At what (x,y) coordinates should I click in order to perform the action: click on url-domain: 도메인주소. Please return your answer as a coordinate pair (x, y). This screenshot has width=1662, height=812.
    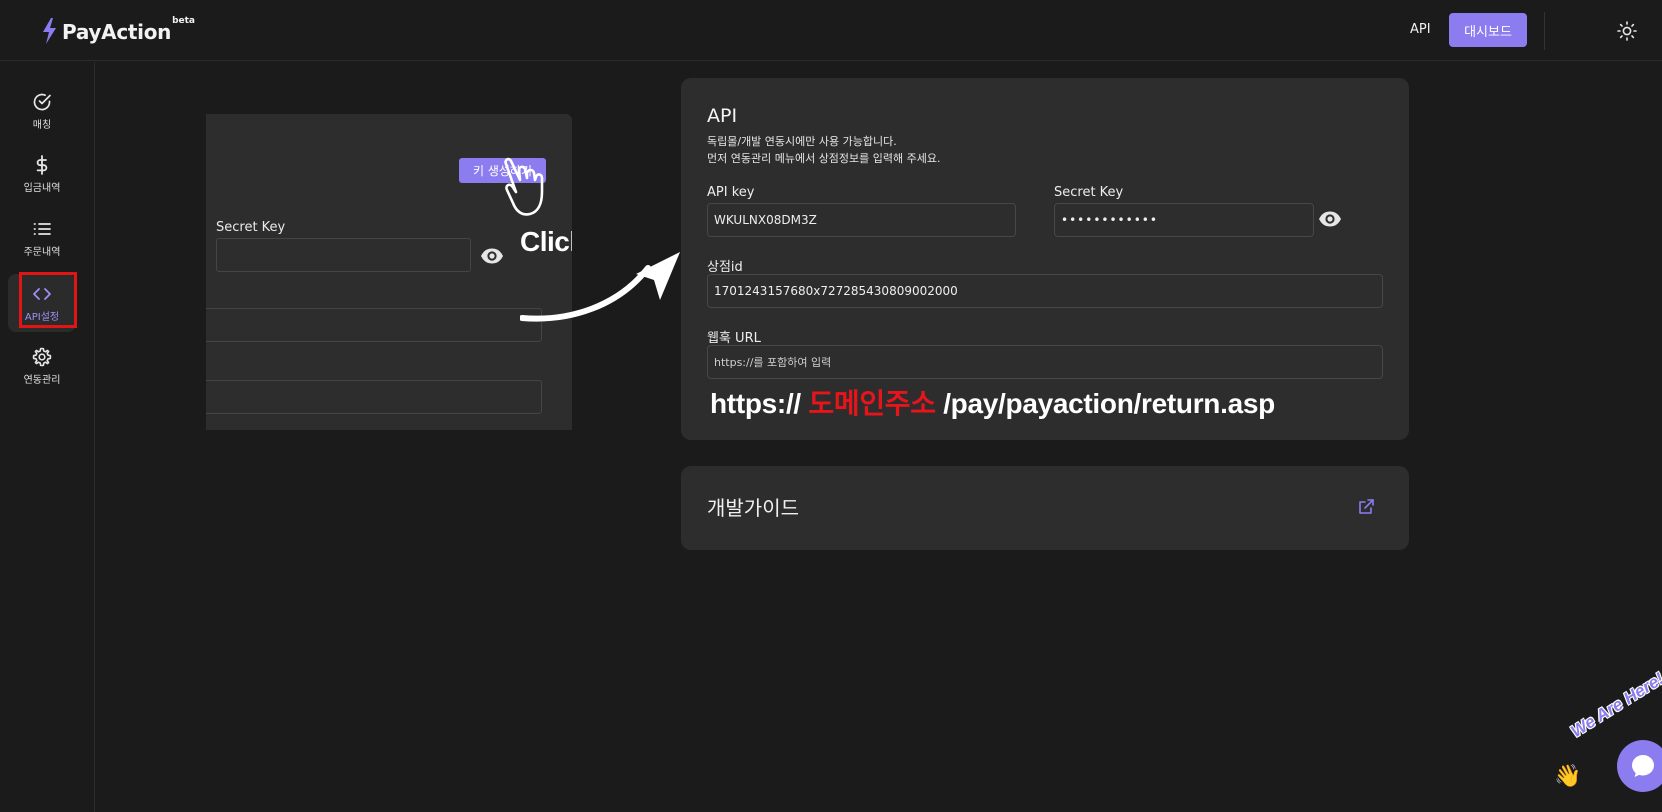
    Looking at the image, I should click on (872, 403).